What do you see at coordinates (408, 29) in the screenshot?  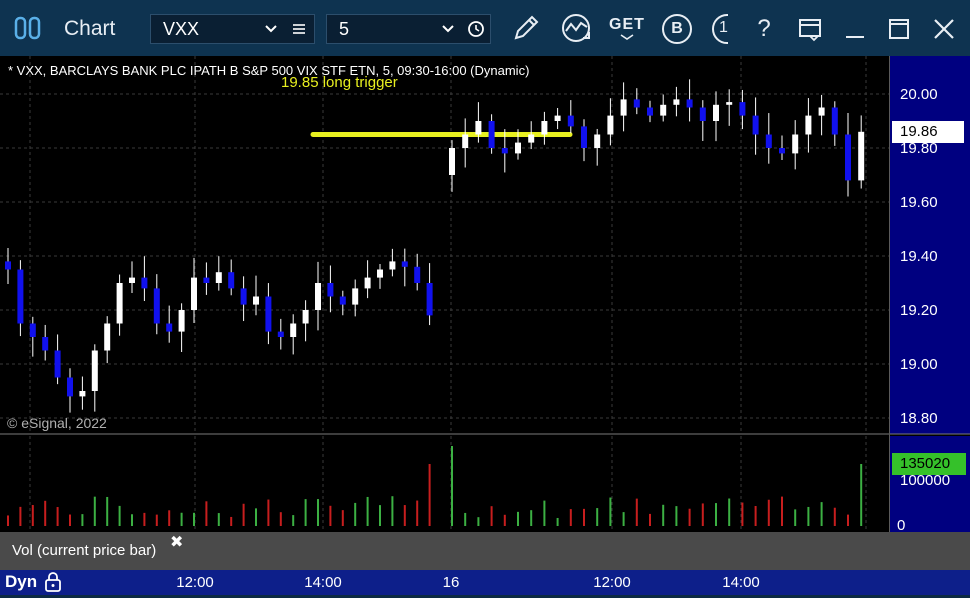 I see `interval-selector: 5` at bounding box center [408, 29].